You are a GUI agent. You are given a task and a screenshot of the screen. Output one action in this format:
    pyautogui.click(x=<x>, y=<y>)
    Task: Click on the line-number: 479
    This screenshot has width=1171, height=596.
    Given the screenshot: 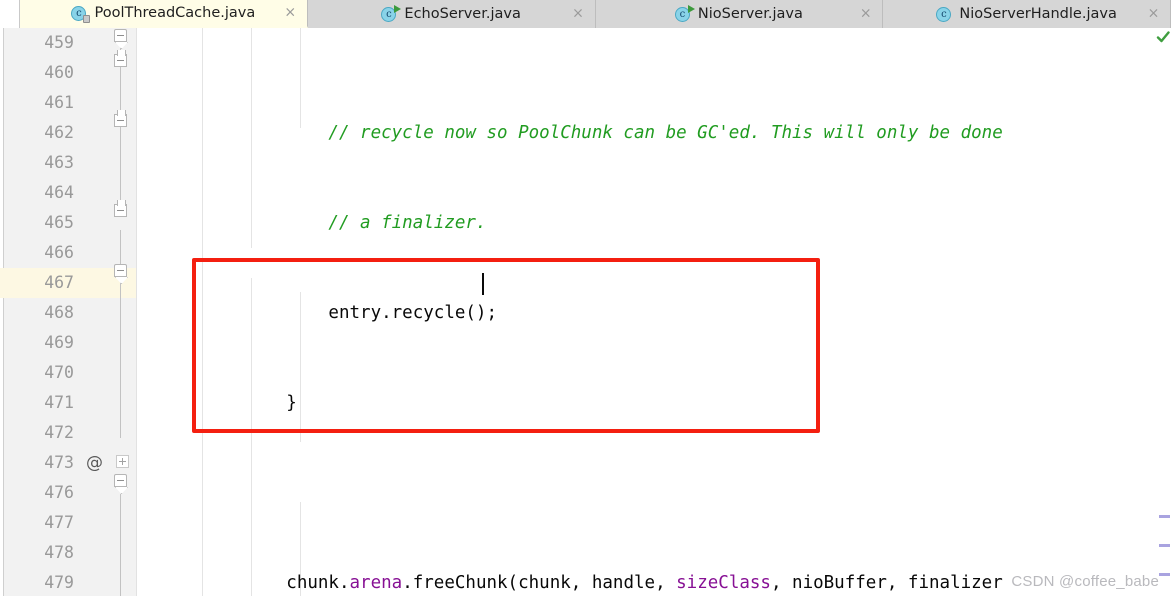 What is the action you would take?
    pyautogui.click(x=59, y=582)
    